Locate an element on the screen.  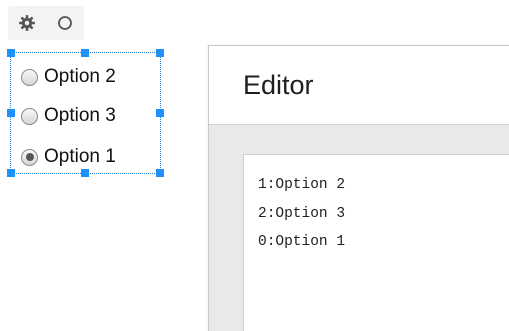
editor-content: 1:Option 2 2:Option 3 0:Option 1 is located at coordinates (301, 214).